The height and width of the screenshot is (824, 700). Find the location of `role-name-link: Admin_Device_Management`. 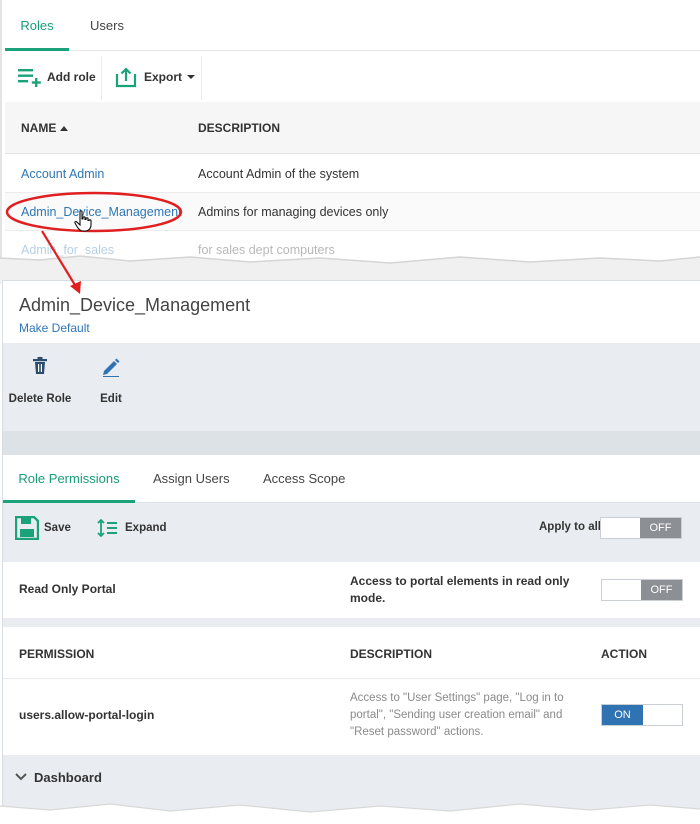

role-name-link: Admin_Device_Management is located at coordinates (101, 212).